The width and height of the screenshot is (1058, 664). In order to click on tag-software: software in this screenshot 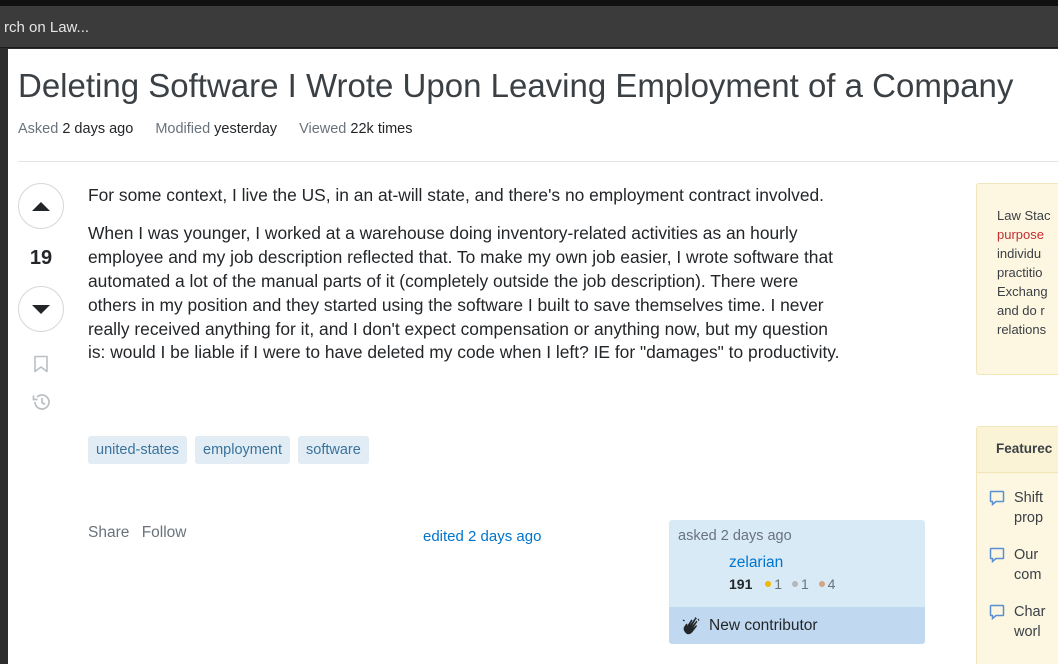, I will do `click(333, 450)`.